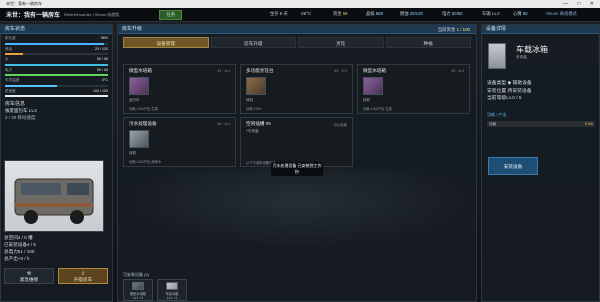 The image size is (600, 302). I want to click on power-usage-value: 0.0/h, so click(589, 124).